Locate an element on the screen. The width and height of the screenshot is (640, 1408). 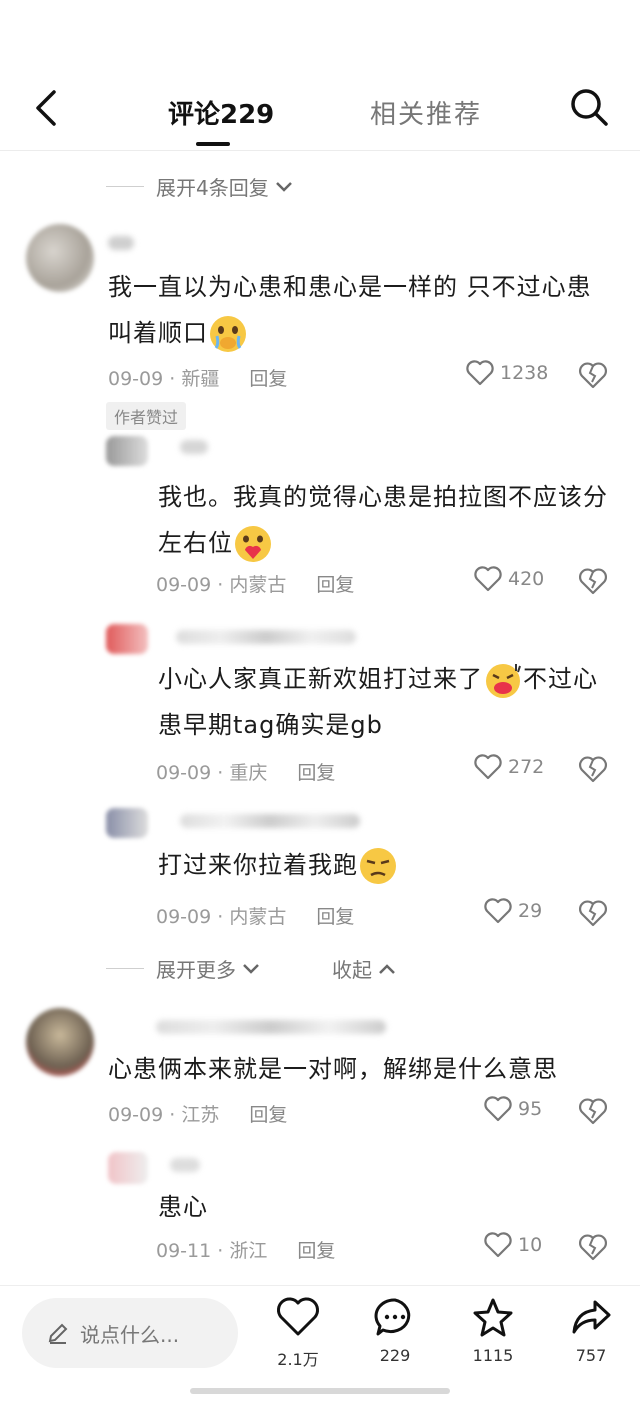
comment-bubble-icon is located at coordinates (392, 1317).